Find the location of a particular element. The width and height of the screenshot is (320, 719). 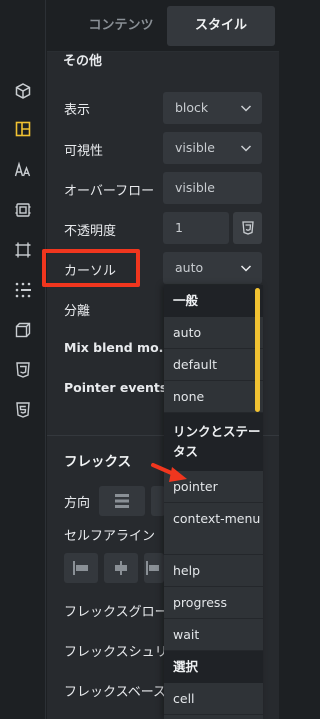

flex-grow-label: フレックスグロー is located at coordinates (116, 612).